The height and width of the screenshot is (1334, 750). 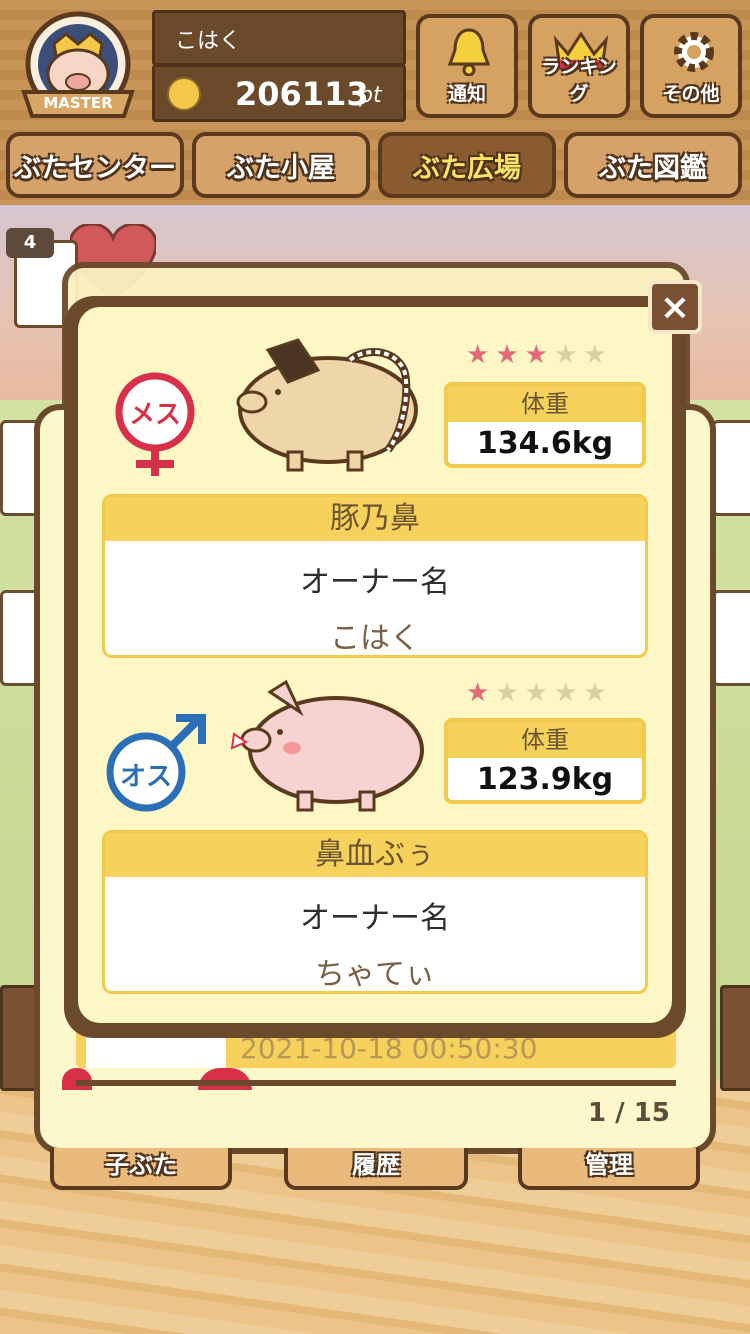 What do you see at coordinates (735, 1038) in the screenshot?
I see `fence-post-right` at bounding box center [735, 1038].